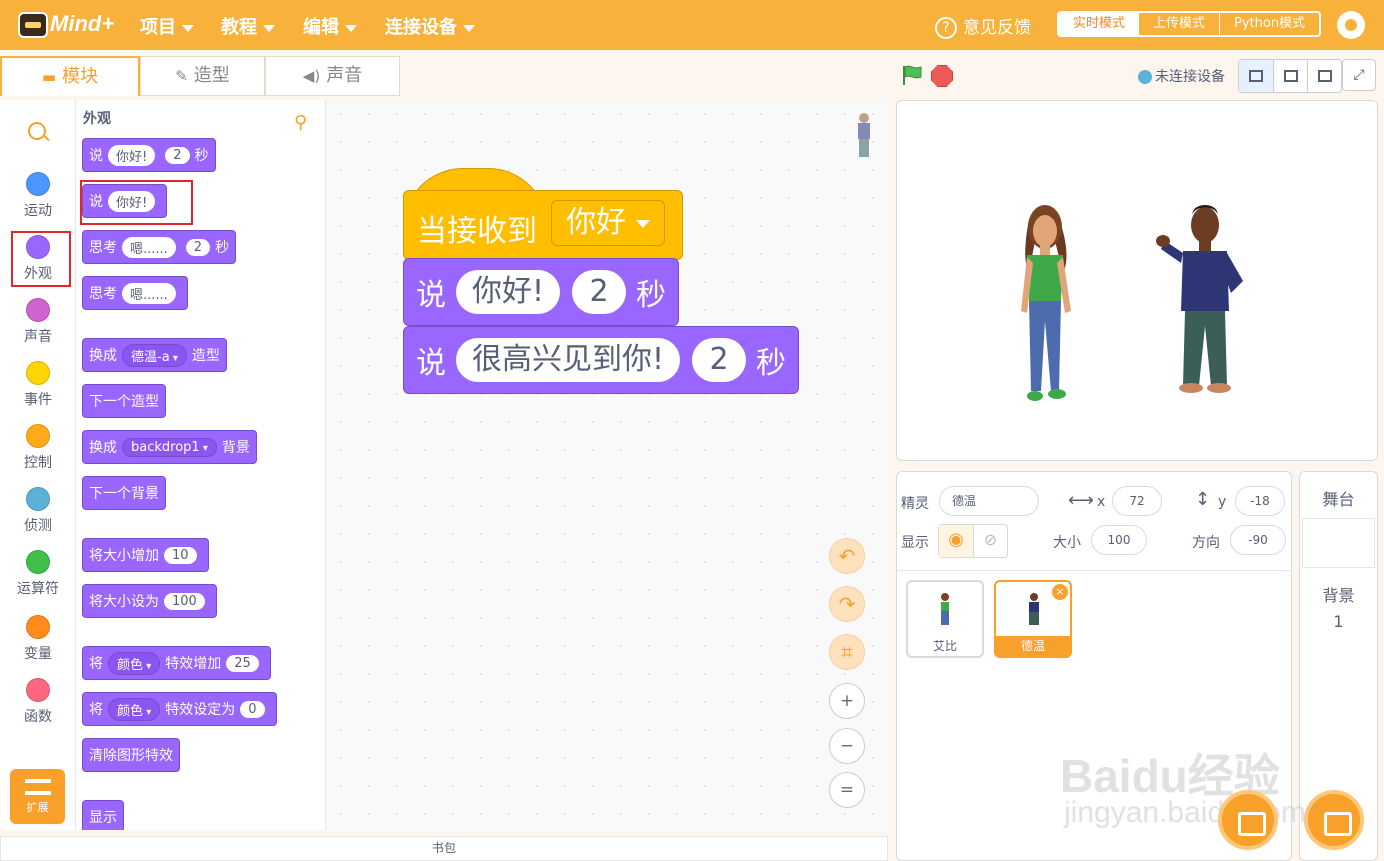 This screenshot has height=861, width=1384. I want to click on say-for-secs-block: 说 很高兴见到你! 2 秒, so click(601, 360).